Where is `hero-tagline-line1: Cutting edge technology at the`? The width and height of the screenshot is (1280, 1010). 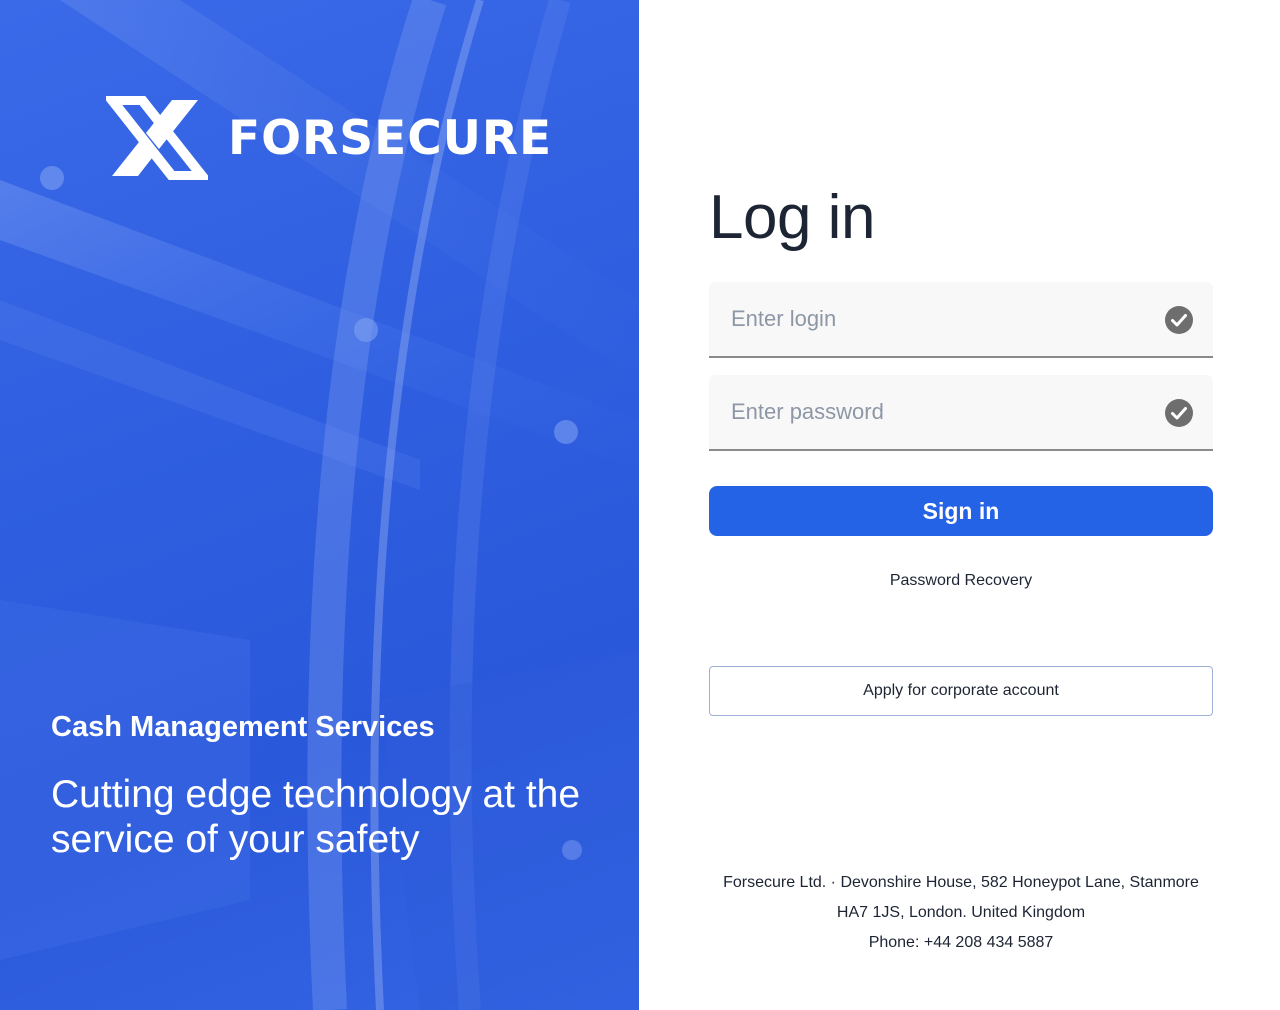
hero-tagline-line1: Cutting edge technology at the is located at coordinates (316, 794).